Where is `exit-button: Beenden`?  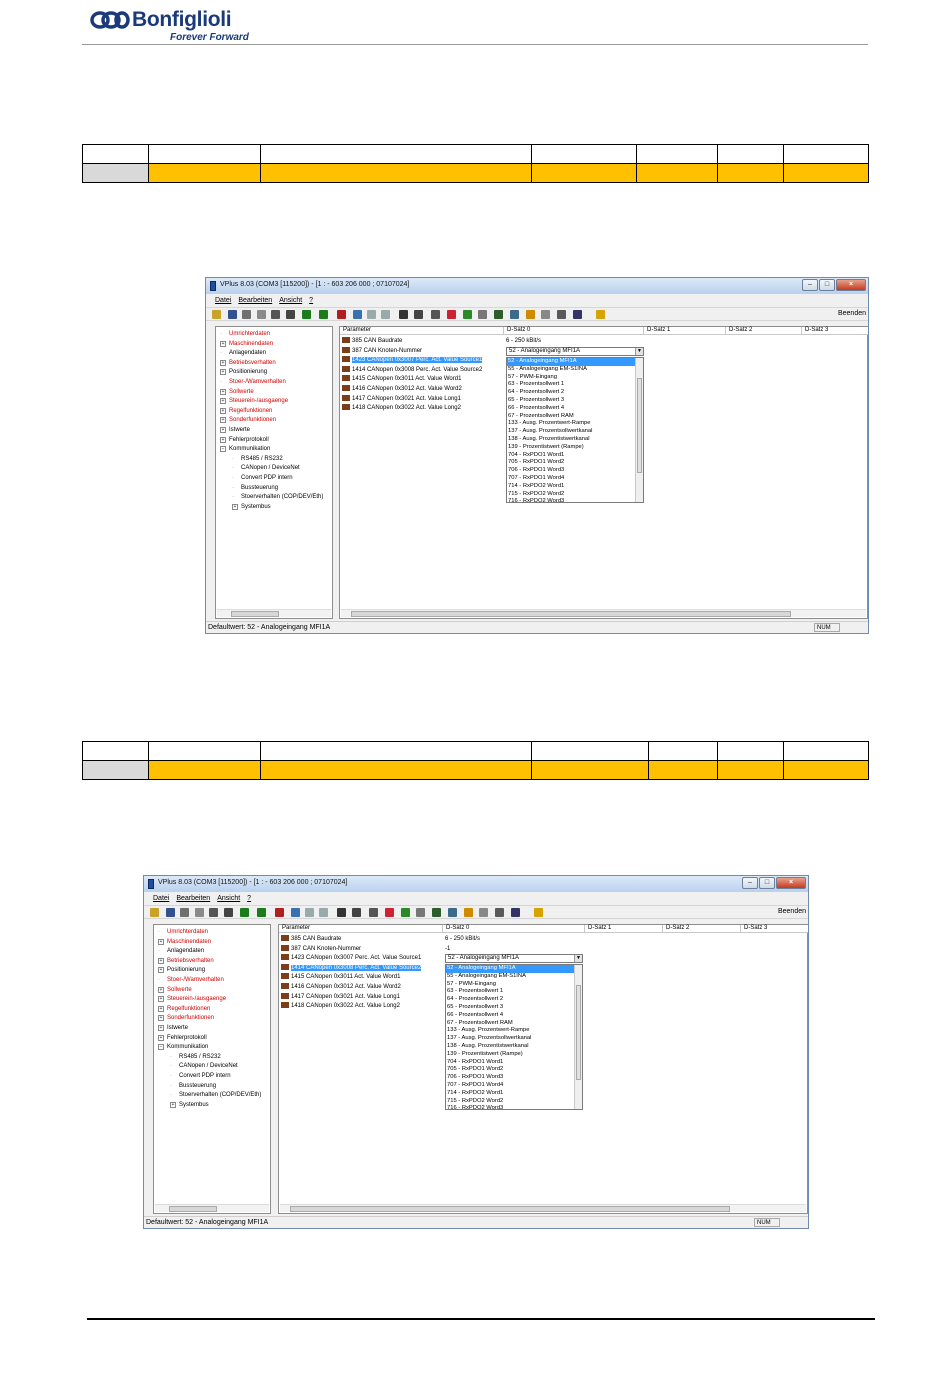 exit-button: Beenden is located at coordinates (792, 911).